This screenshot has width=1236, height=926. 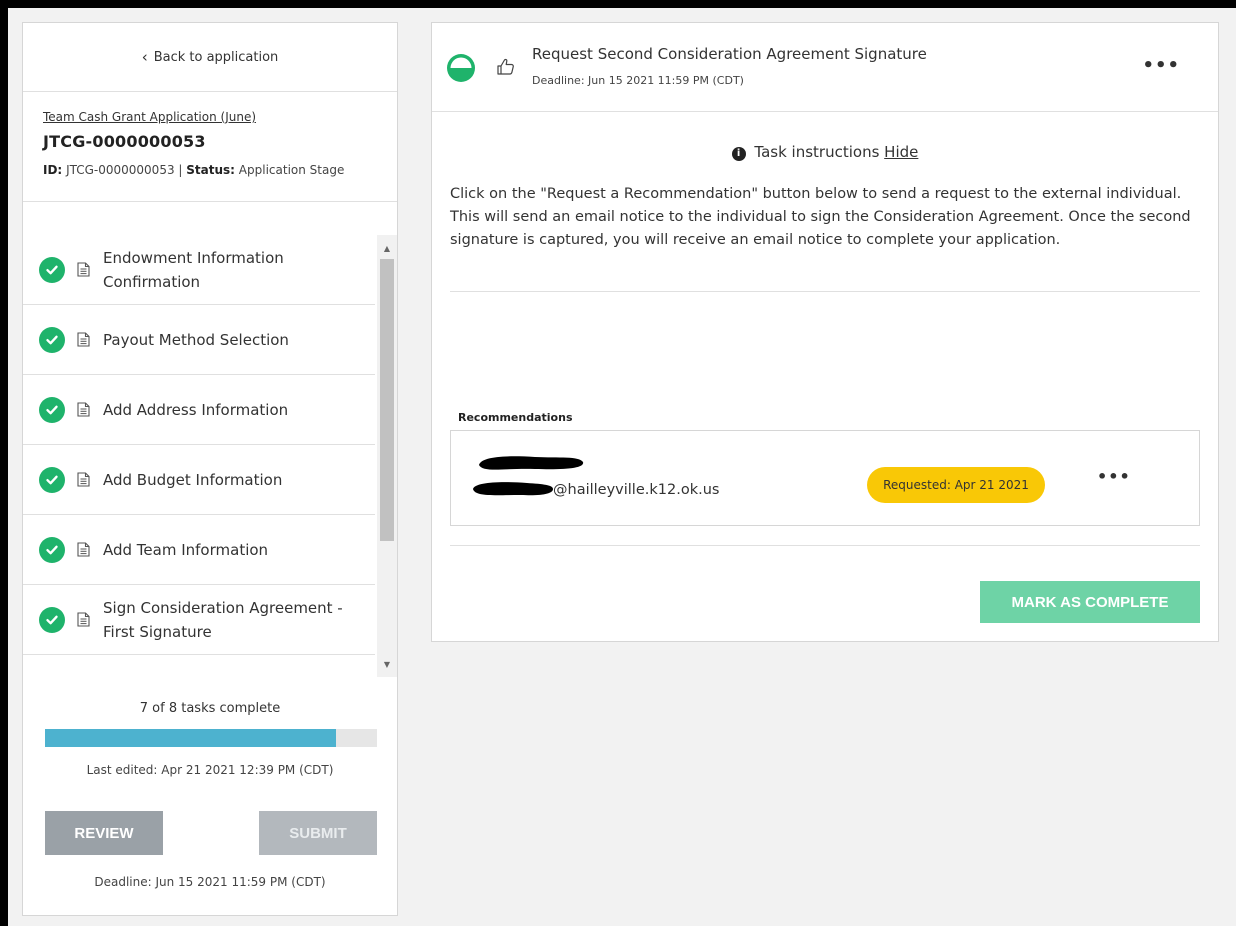 What do you see at coordinates (210, 170) in the screenshot?
I see `meta-status-label: Status:` at bounding box center [210, 170].